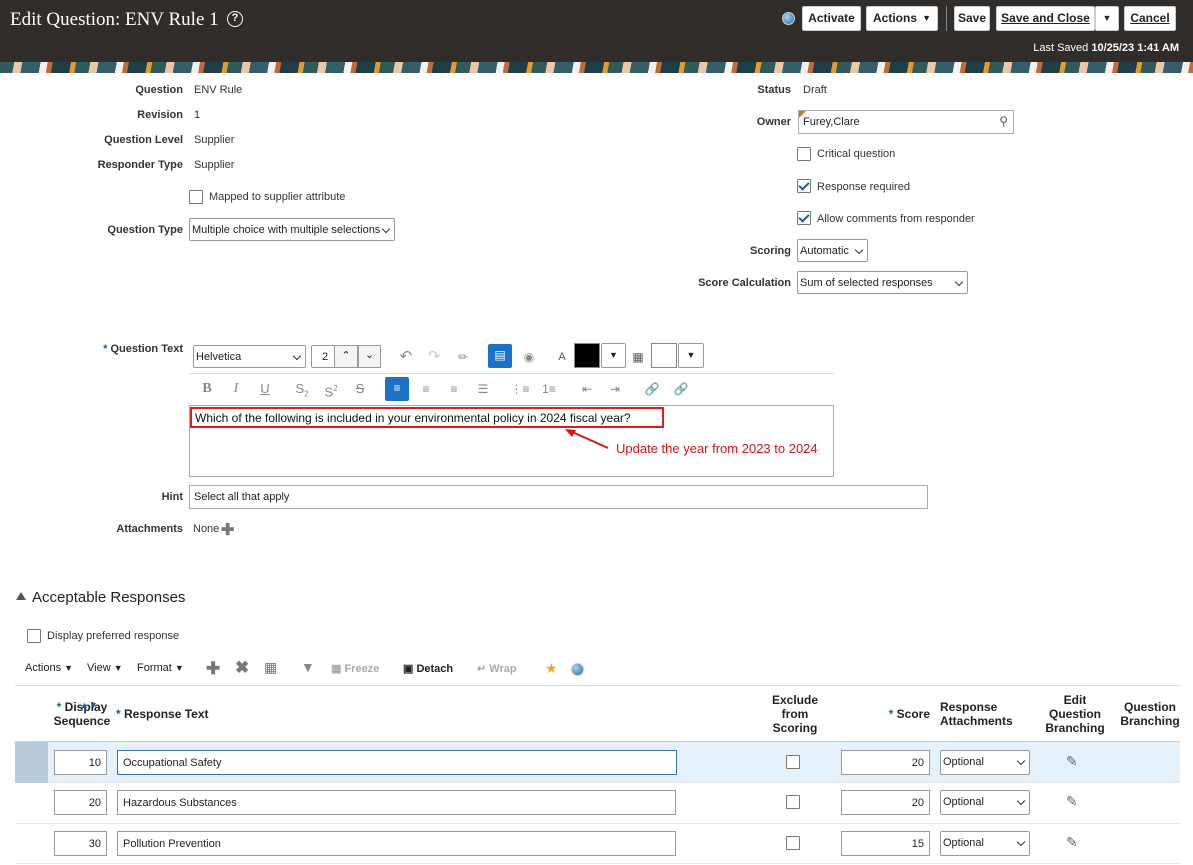  What do you see at coordinates (235, 19) in the screenshot?
I see `help-icon: ?` at bounding box center [235, 19].